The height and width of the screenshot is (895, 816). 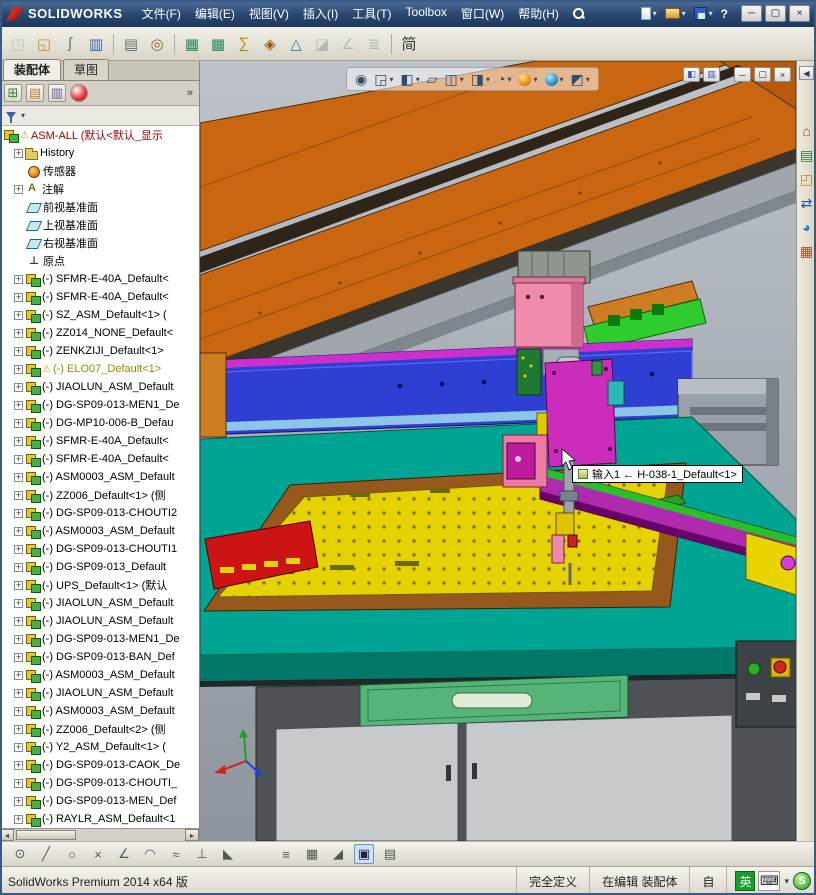 I want to click on tree-item: 前视基准面, so click(x=99, y=207).